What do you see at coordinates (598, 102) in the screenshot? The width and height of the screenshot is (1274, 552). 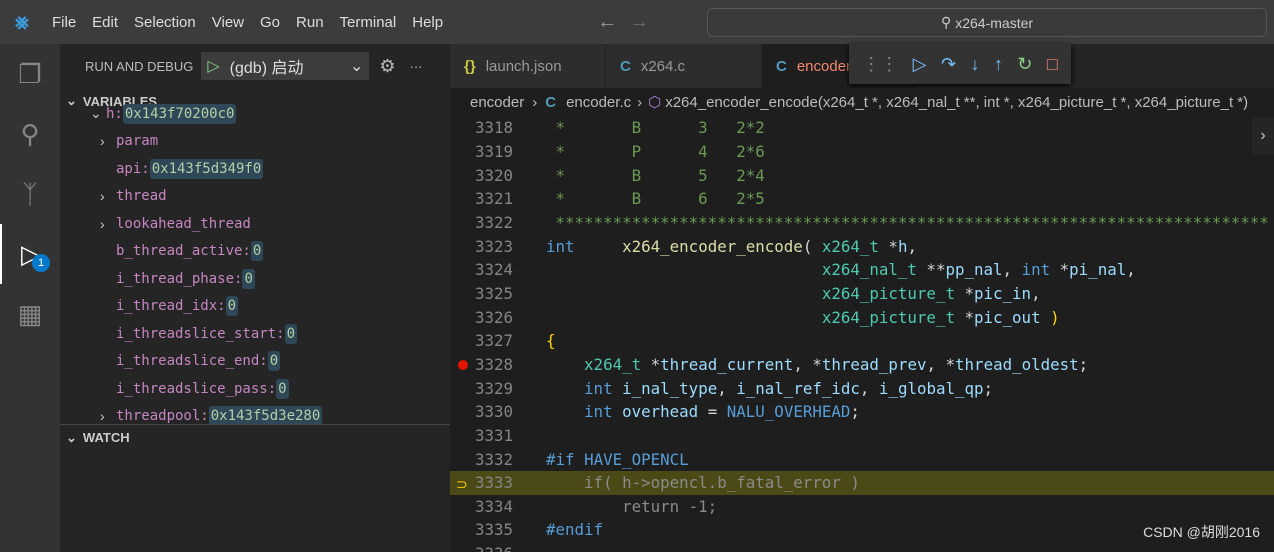 I see `breadcrumb-file: encoder.c` at bounding box center [598, 102].